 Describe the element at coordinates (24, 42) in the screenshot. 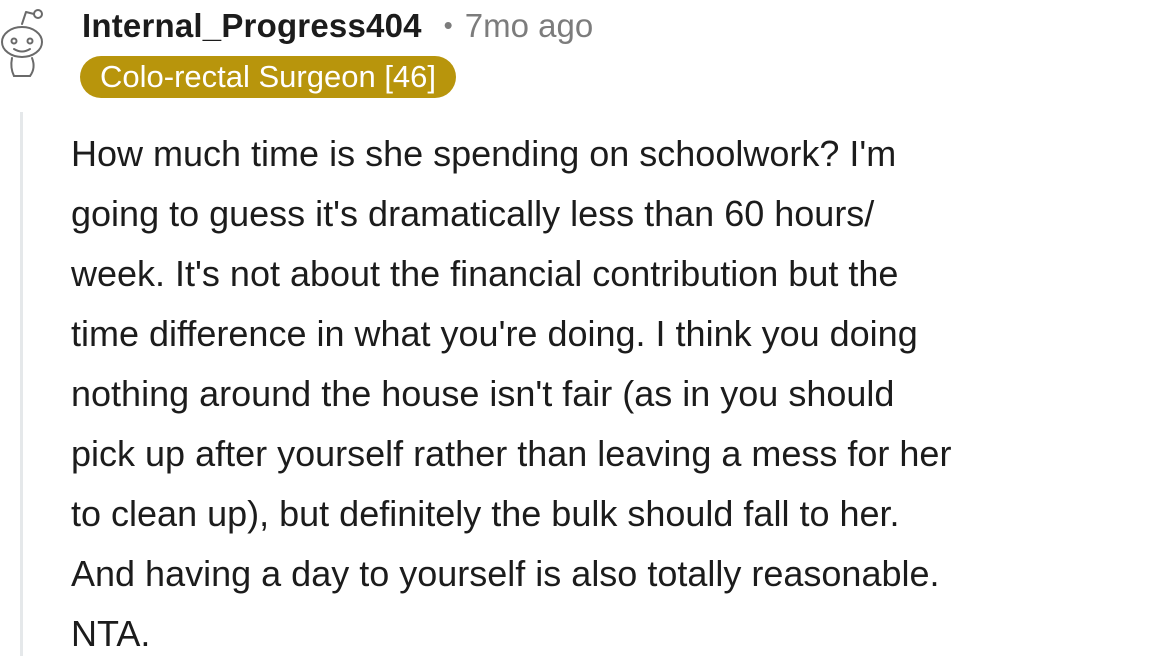

I see `snoo-avatar-icon` at that location.